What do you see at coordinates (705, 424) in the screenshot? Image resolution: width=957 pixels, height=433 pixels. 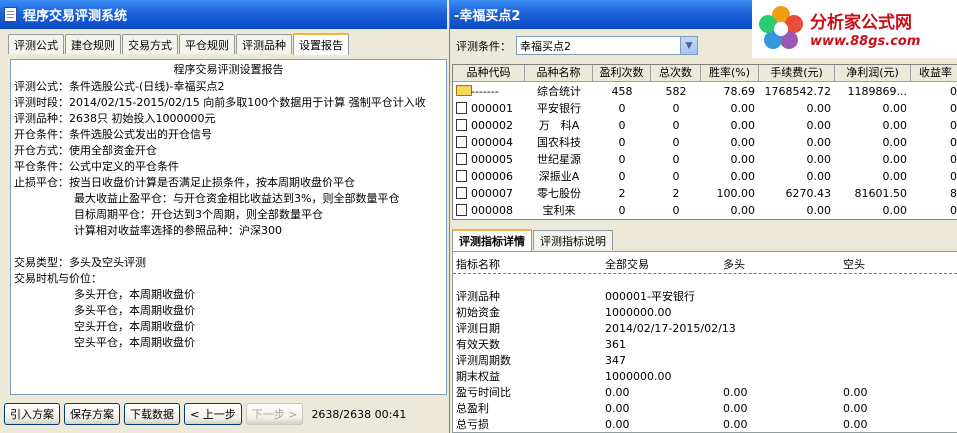 I see `detail-row: 总亏损 0.00 0.00 0.00` at bounding box center [705, 424].